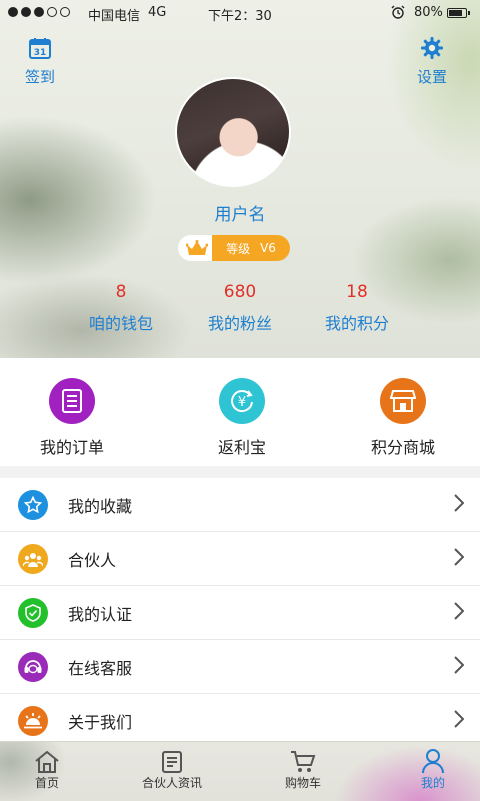 The width and height of the screenshot is (480, 801). I want to click on tab-home: 首页, so click(53, 768).